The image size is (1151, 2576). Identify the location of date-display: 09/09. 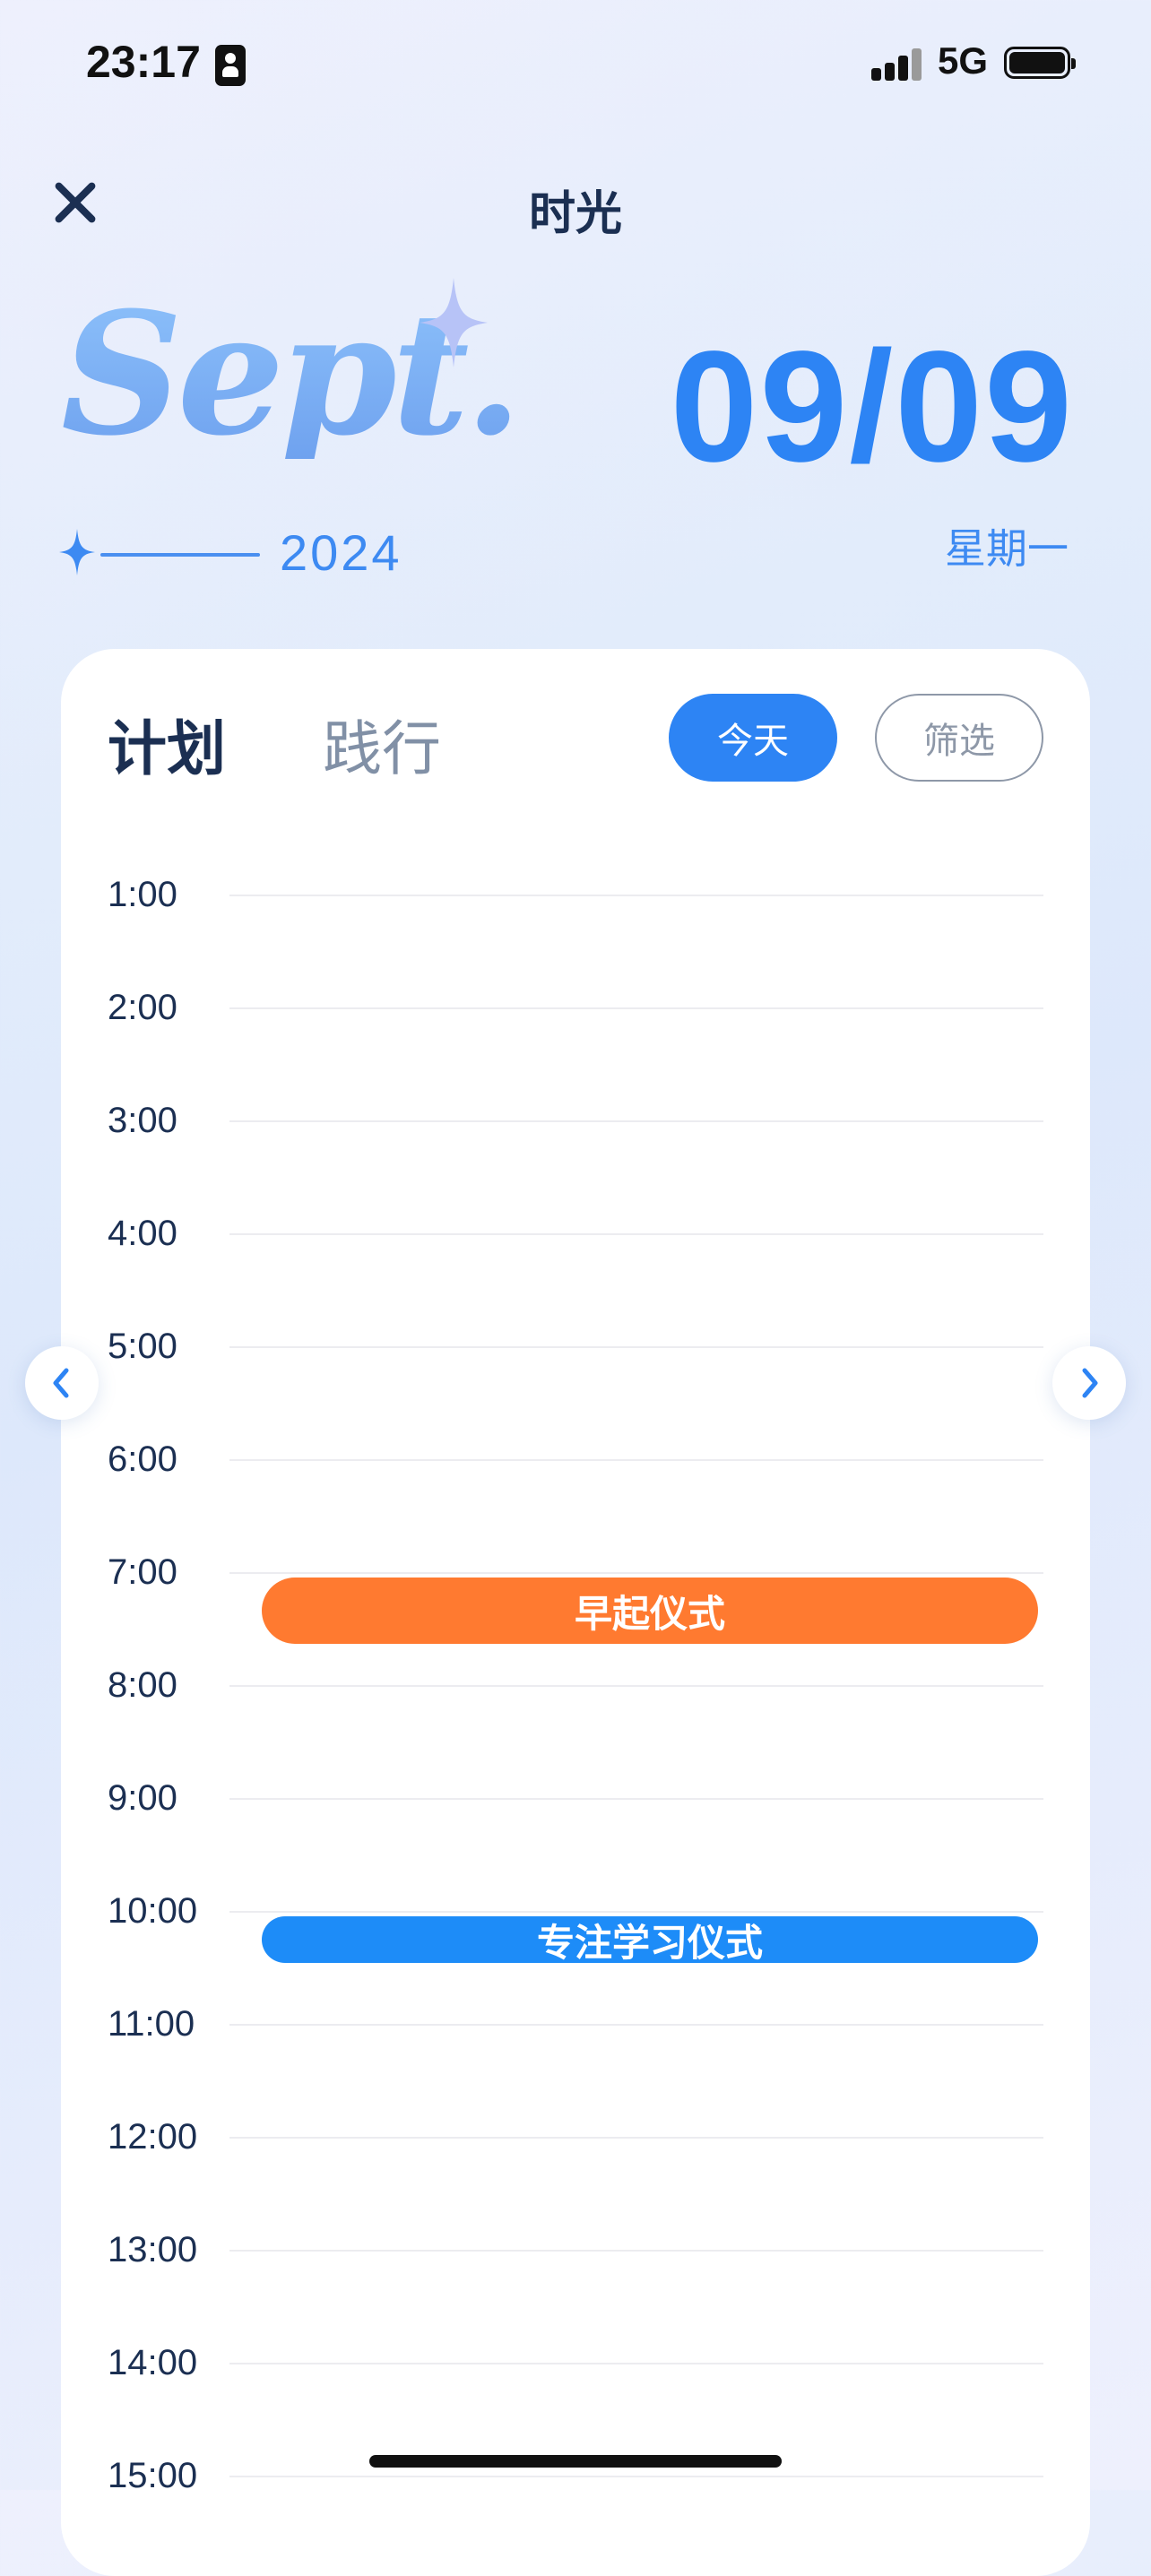
(872, 407).